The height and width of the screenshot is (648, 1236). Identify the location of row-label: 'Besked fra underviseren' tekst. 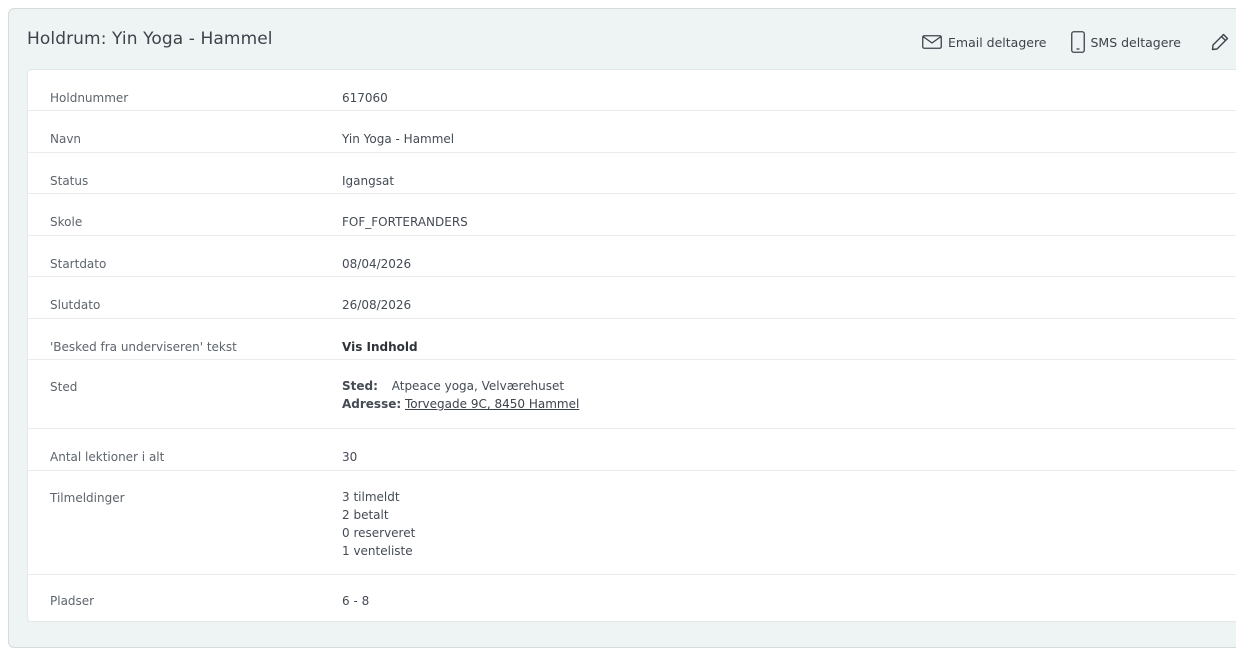
(143, 347).